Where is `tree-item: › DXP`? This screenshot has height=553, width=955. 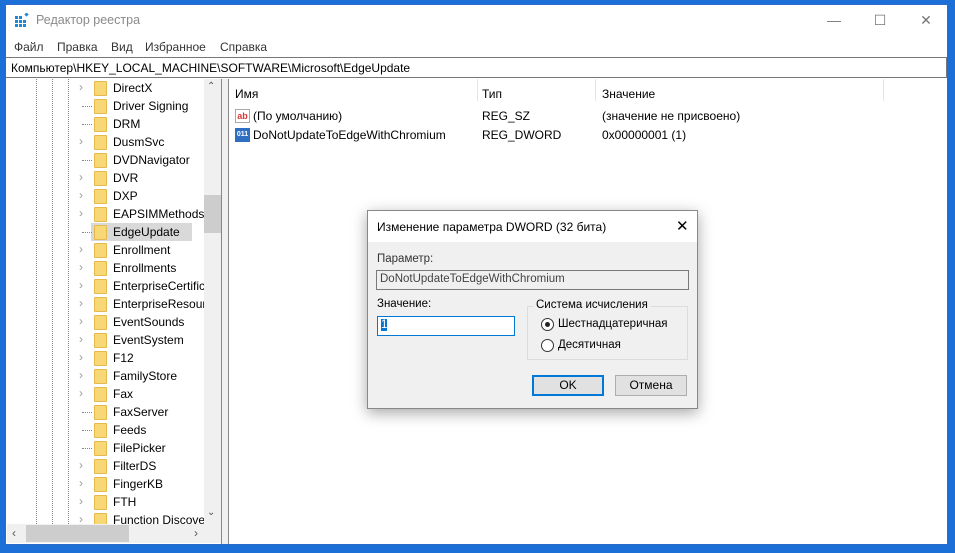 tree-item: › DXP is located at coordinates (107, 196).